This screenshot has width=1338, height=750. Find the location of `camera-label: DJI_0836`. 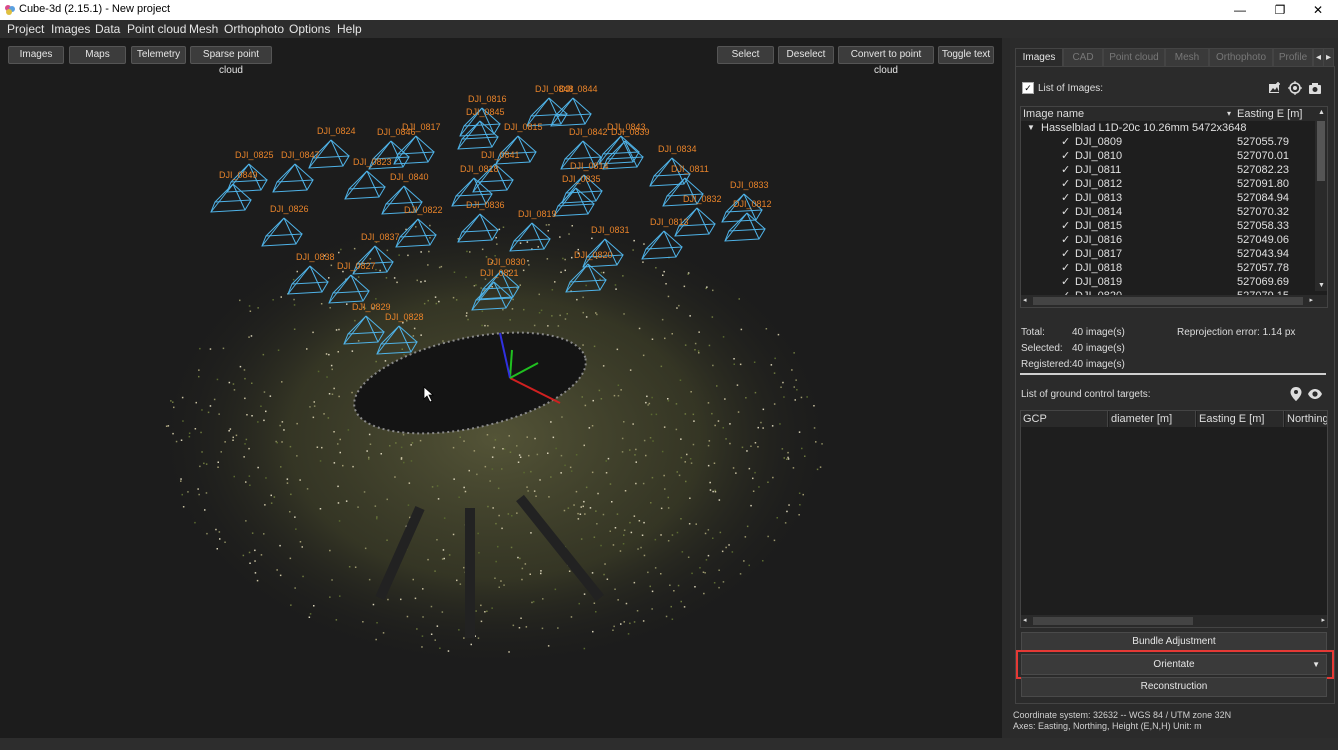

camera-label: DJI_0836 is located at coordinates (485, 205).